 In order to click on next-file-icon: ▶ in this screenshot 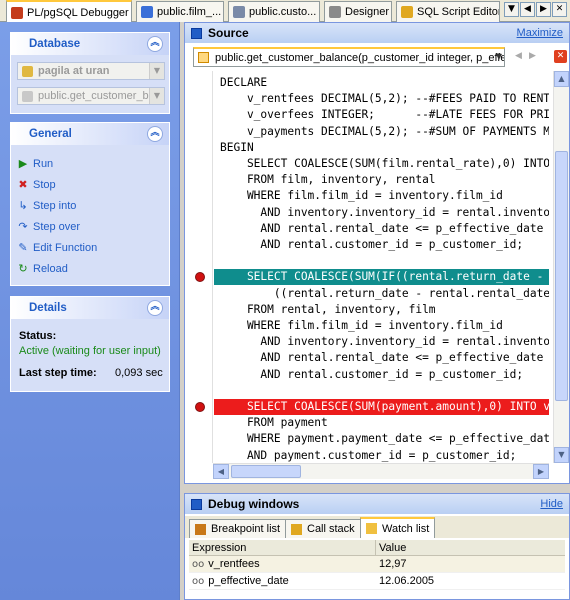, I will do `click(532, 56)`.